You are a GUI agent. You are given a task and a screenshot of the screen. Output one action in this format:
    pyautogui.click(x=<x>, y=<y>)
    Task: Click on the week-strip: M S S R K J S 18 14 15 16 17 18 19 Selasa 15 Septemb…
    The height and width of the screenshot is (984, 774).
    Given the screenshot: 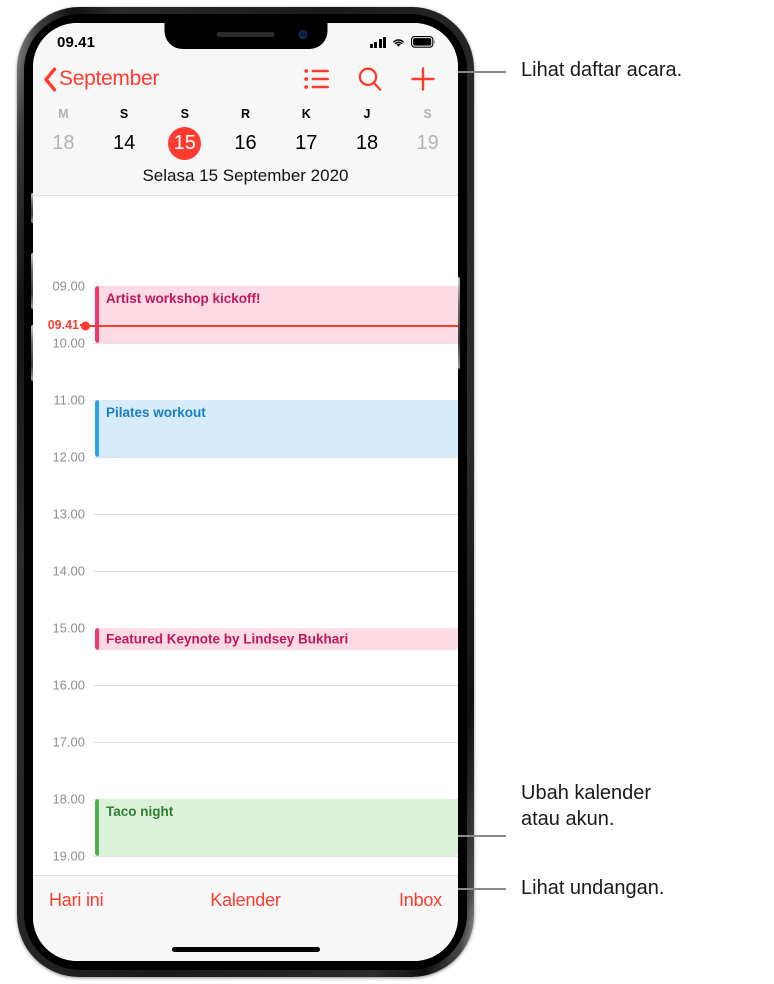 What is the action you would take?
    pyautogui.click(x=245, y=149)
    